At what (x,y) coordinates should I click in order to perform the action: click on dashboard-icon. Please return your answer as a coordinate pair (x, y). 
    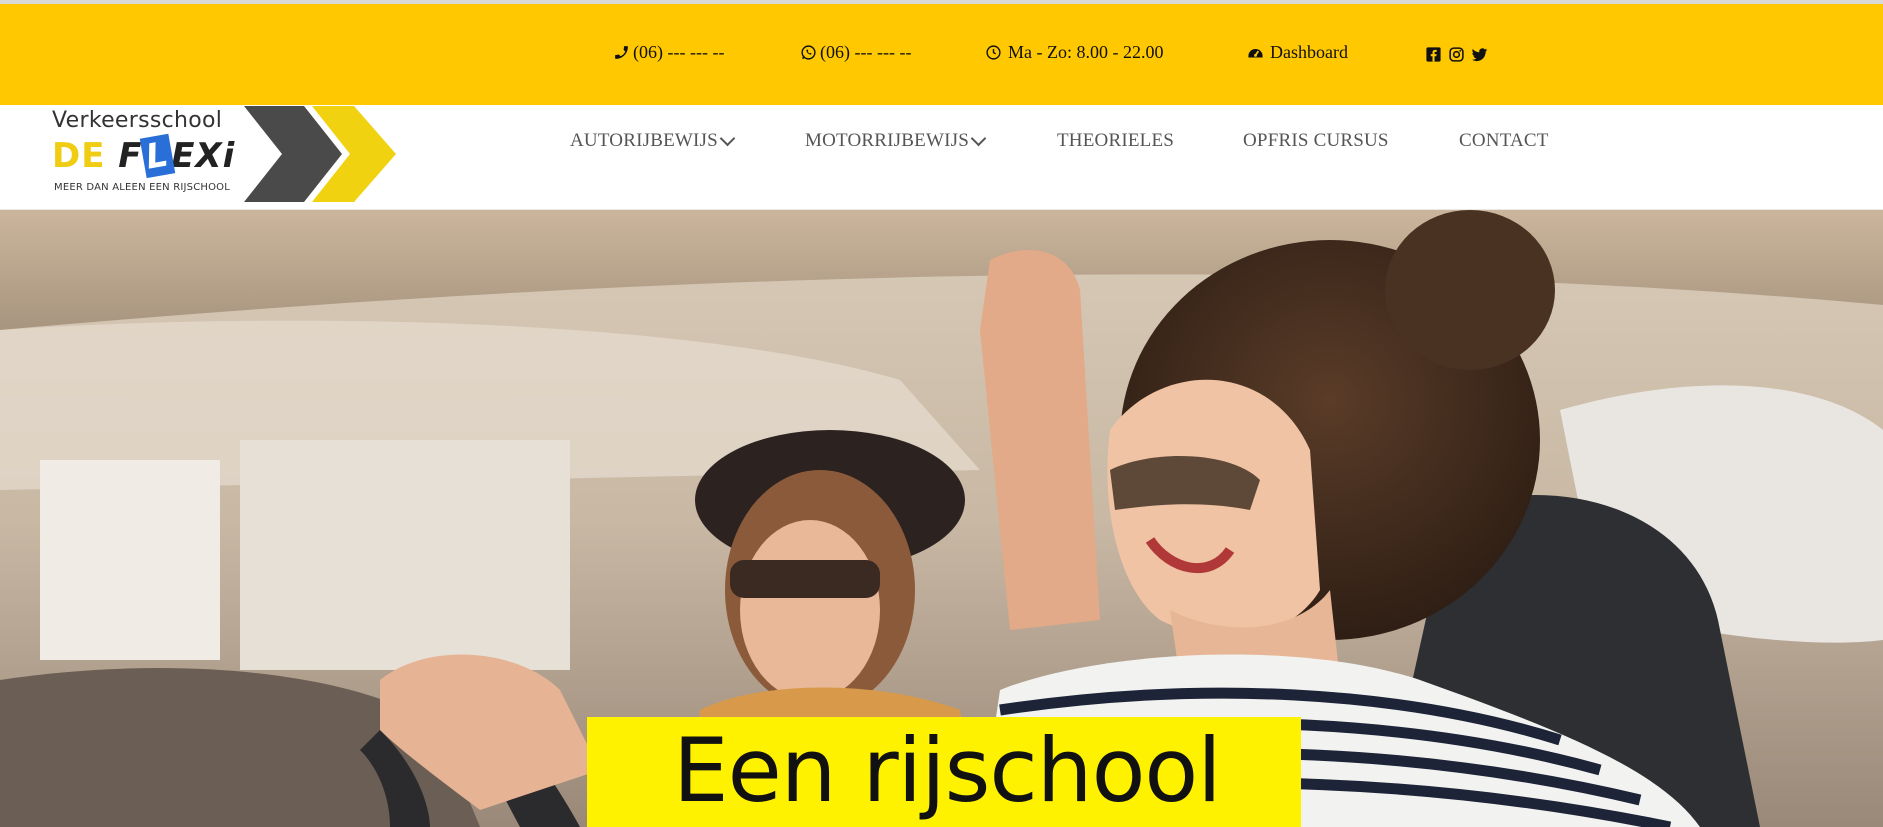
    Looking at the image, I should click on (1257, 52).